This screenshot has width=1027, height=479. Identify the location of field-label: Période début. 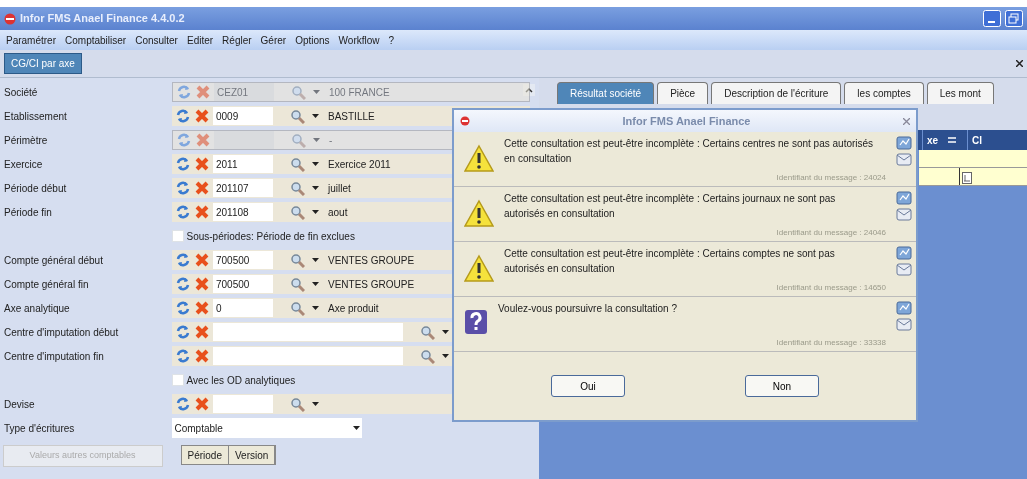
(35, 188).